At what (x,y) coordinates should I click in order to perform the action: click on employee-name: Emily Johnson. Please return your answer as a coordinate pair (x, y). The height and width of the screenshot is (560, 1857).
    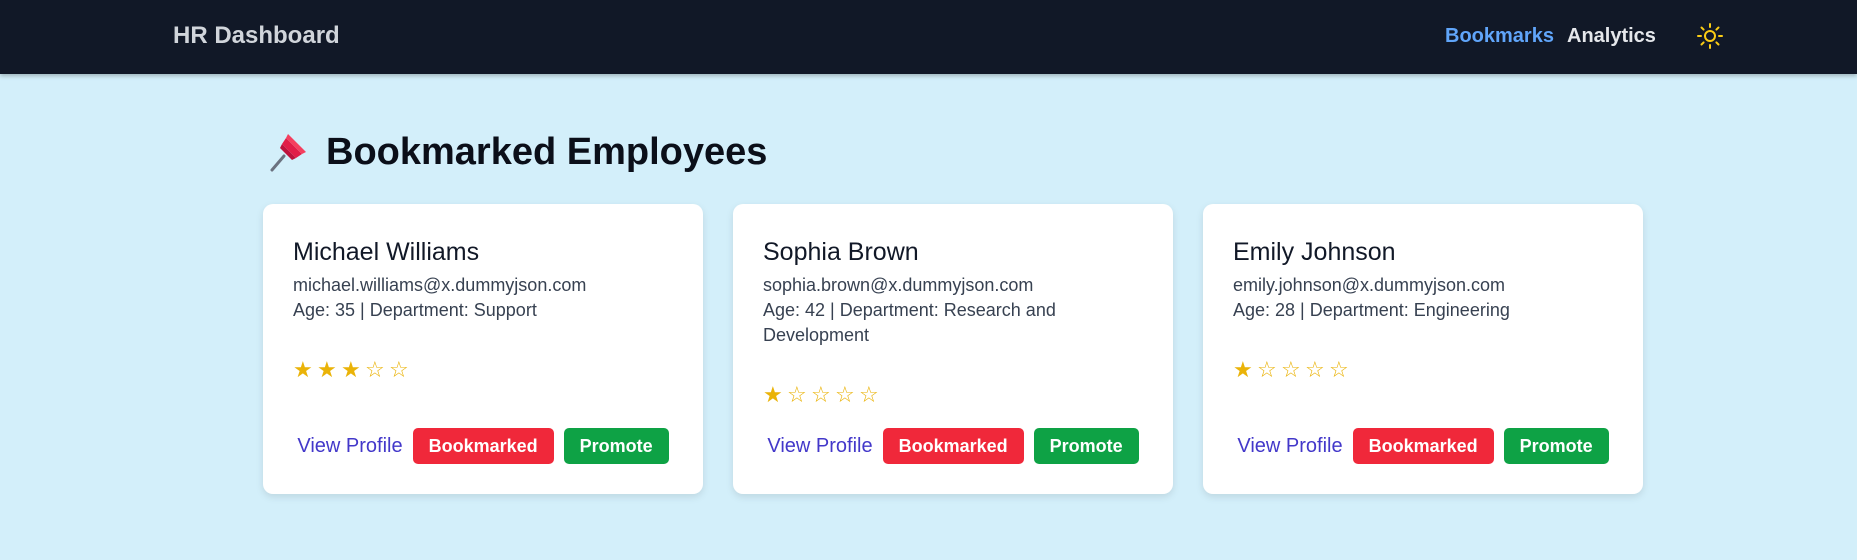
    Looking at the image, I should click on (1314, 252).